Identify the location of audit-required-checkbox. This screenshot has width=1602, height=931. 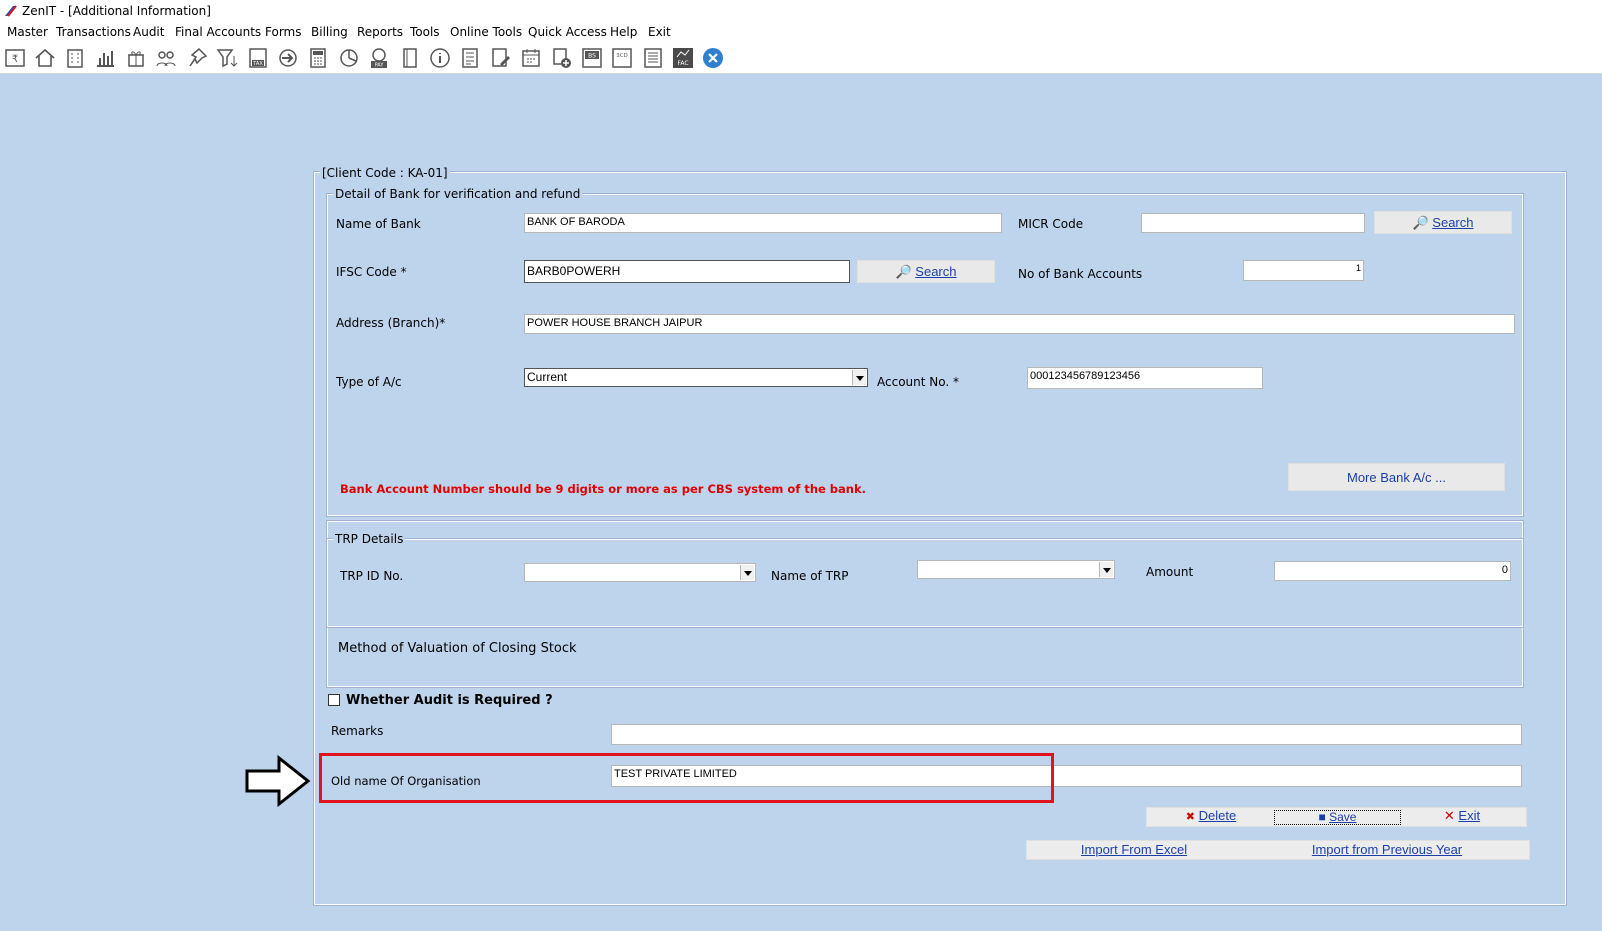
(334, 700).